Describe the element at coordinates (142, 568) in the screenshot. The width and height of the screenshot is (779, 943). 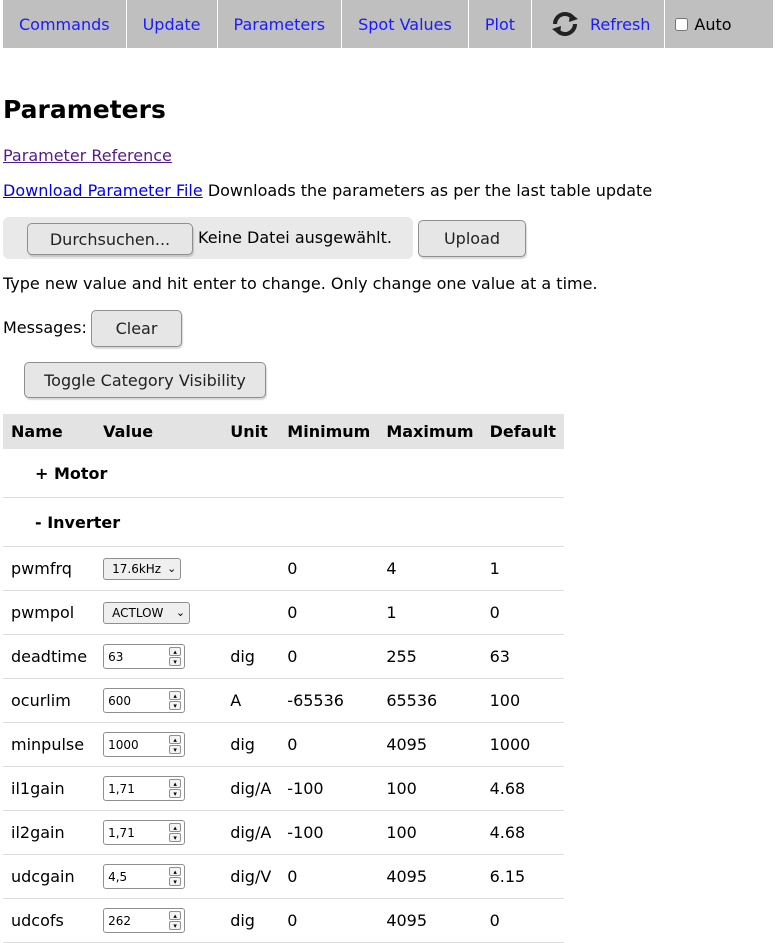
I see `param-value-select: 17.6kHz ⌄` at that location.